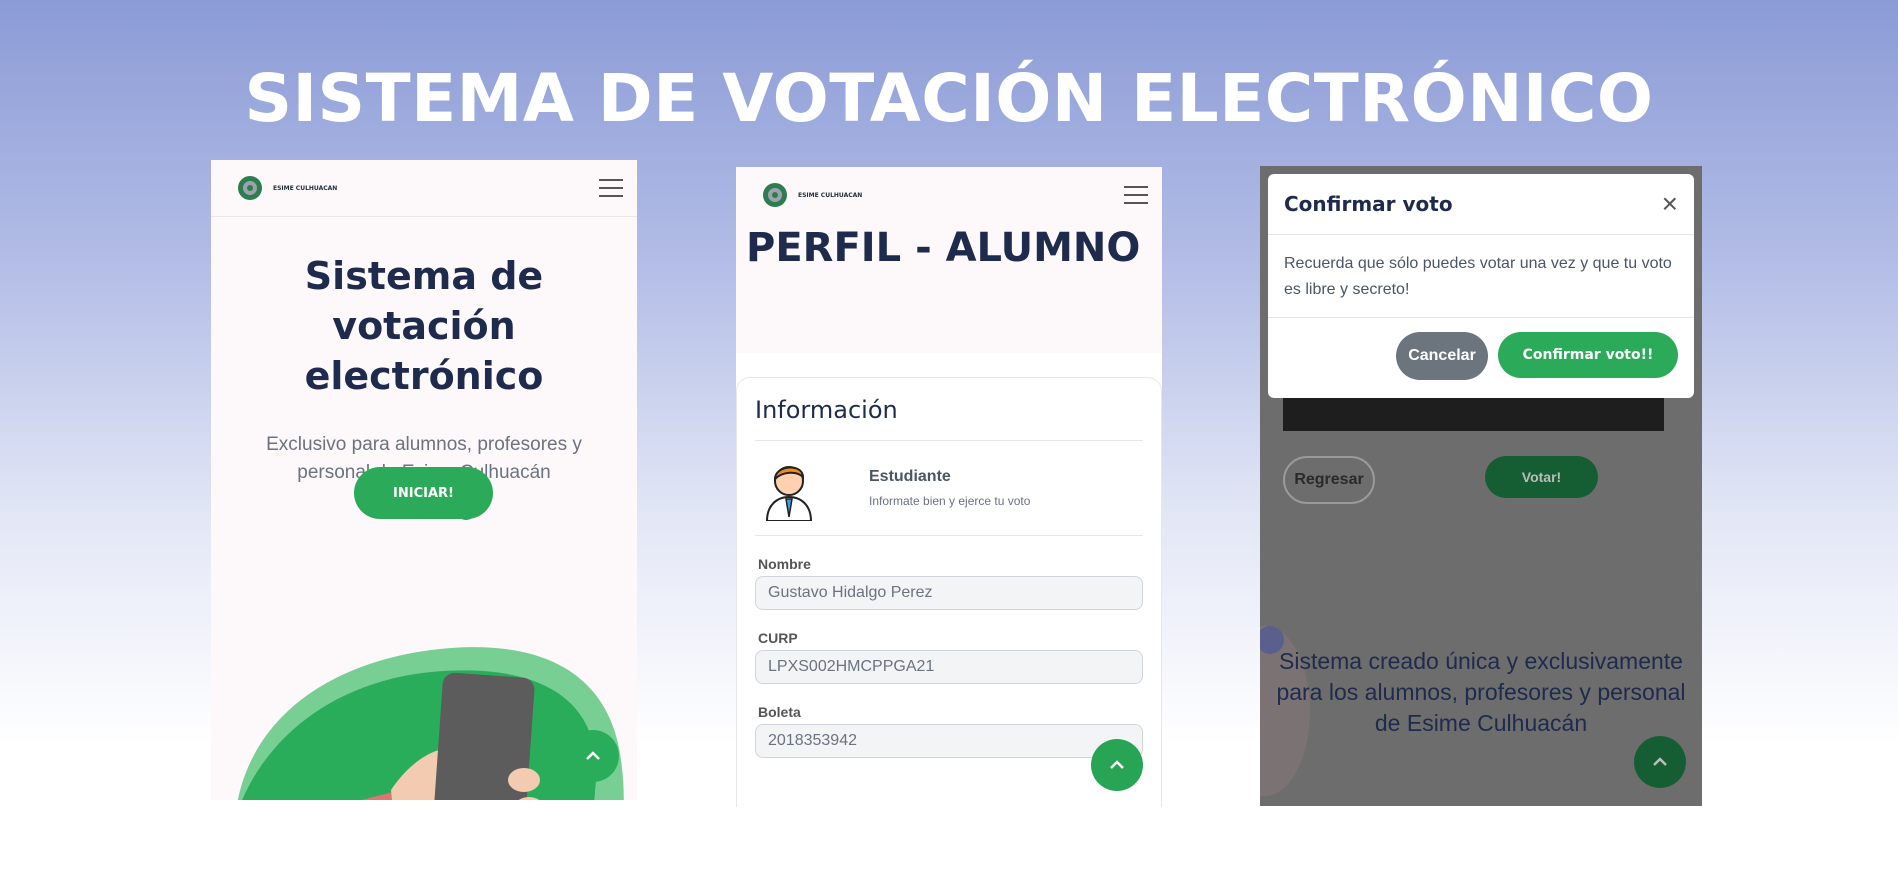  What do you see at coordinates (778, 638) in the screenshot?
I see `field-label: CURP` at bounding box center [778, 638].